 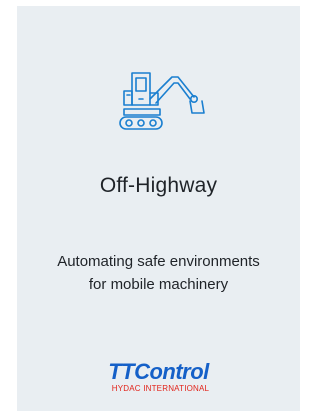 I want to click on excavator-icon, so click(x=161, y=101).